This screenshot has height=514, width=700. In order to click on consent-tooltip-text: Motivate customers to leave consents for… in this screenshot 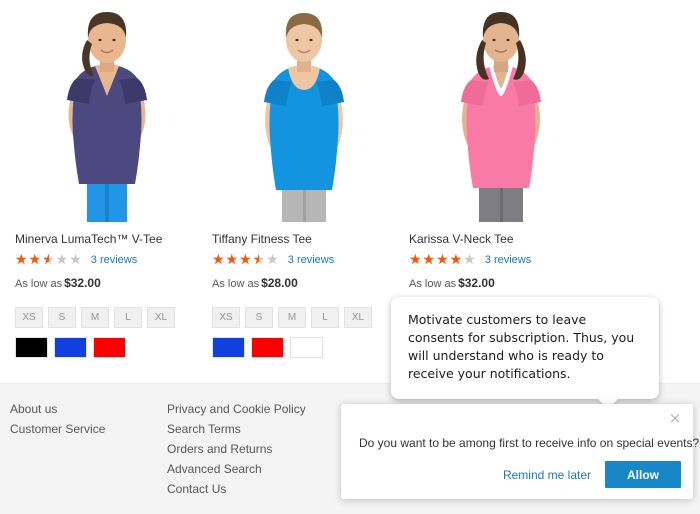, I will do `click(521, 346)`.